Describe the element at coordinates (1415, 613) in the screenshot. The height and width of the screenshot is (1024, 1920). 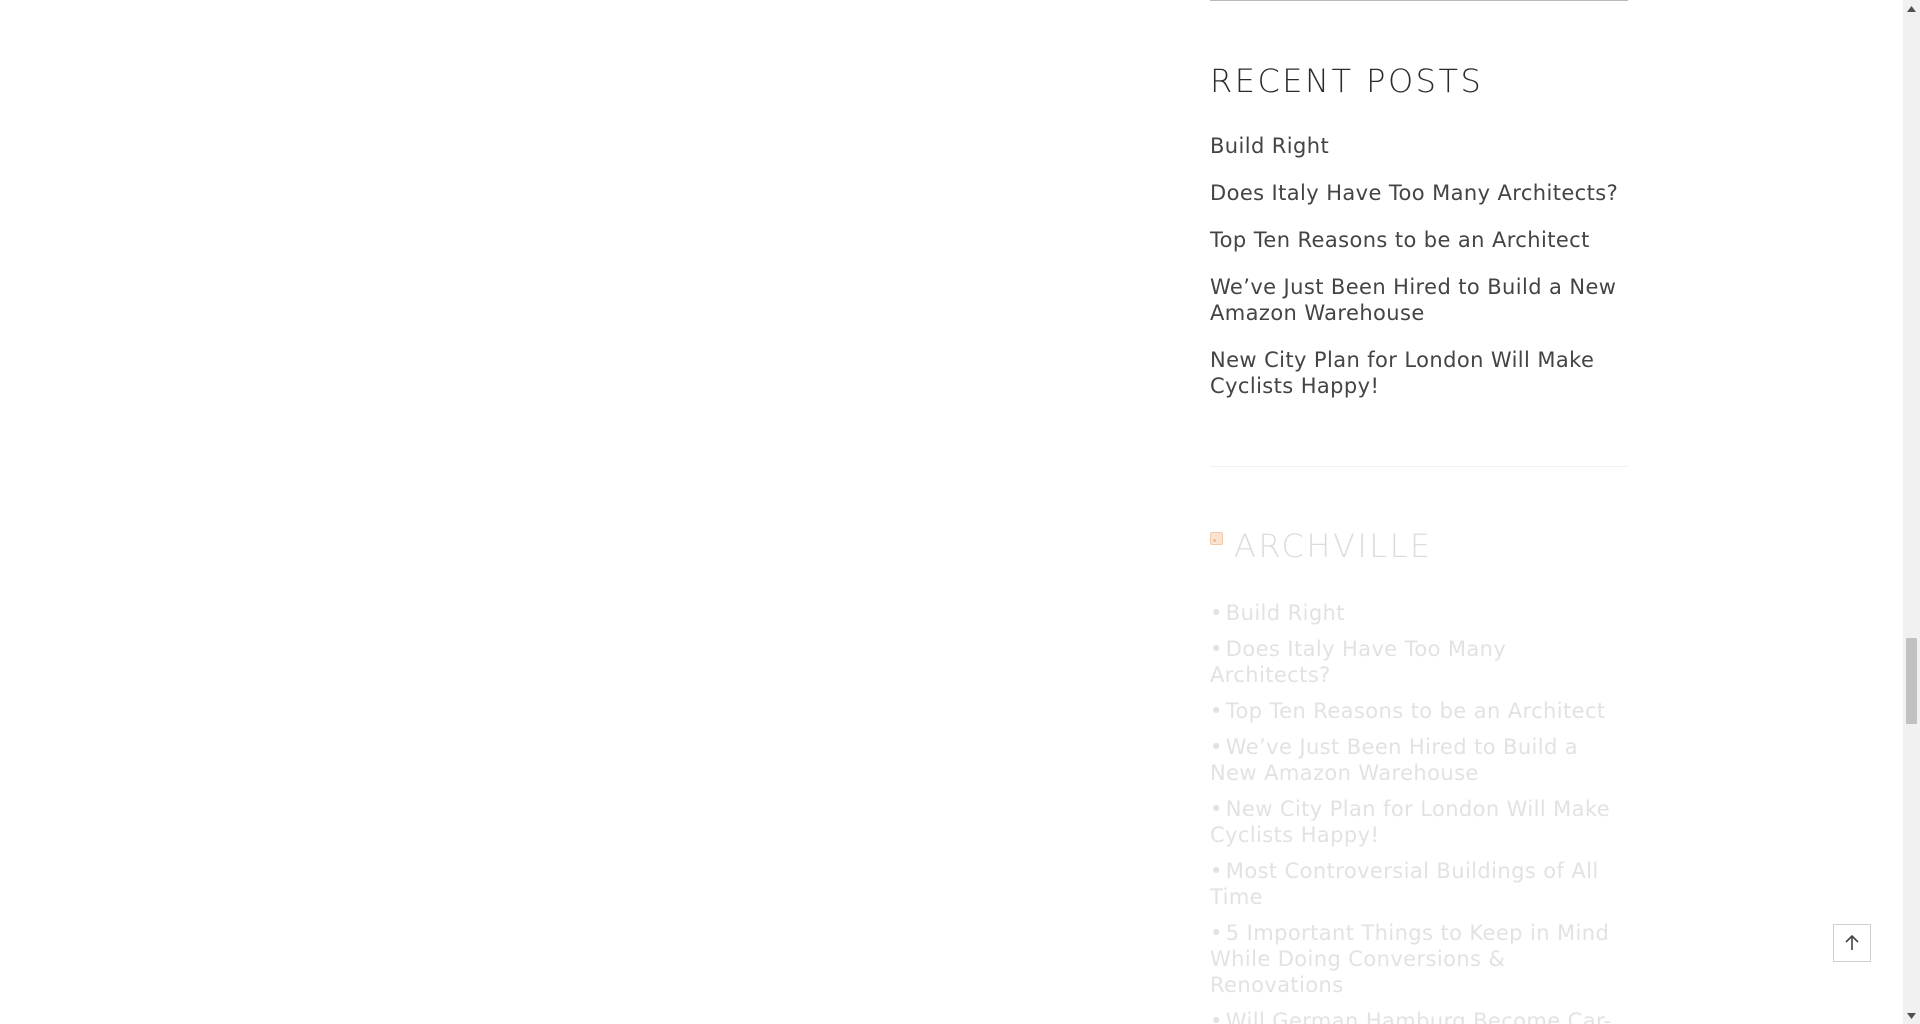
I see `list-item: • Build Right` at that location.